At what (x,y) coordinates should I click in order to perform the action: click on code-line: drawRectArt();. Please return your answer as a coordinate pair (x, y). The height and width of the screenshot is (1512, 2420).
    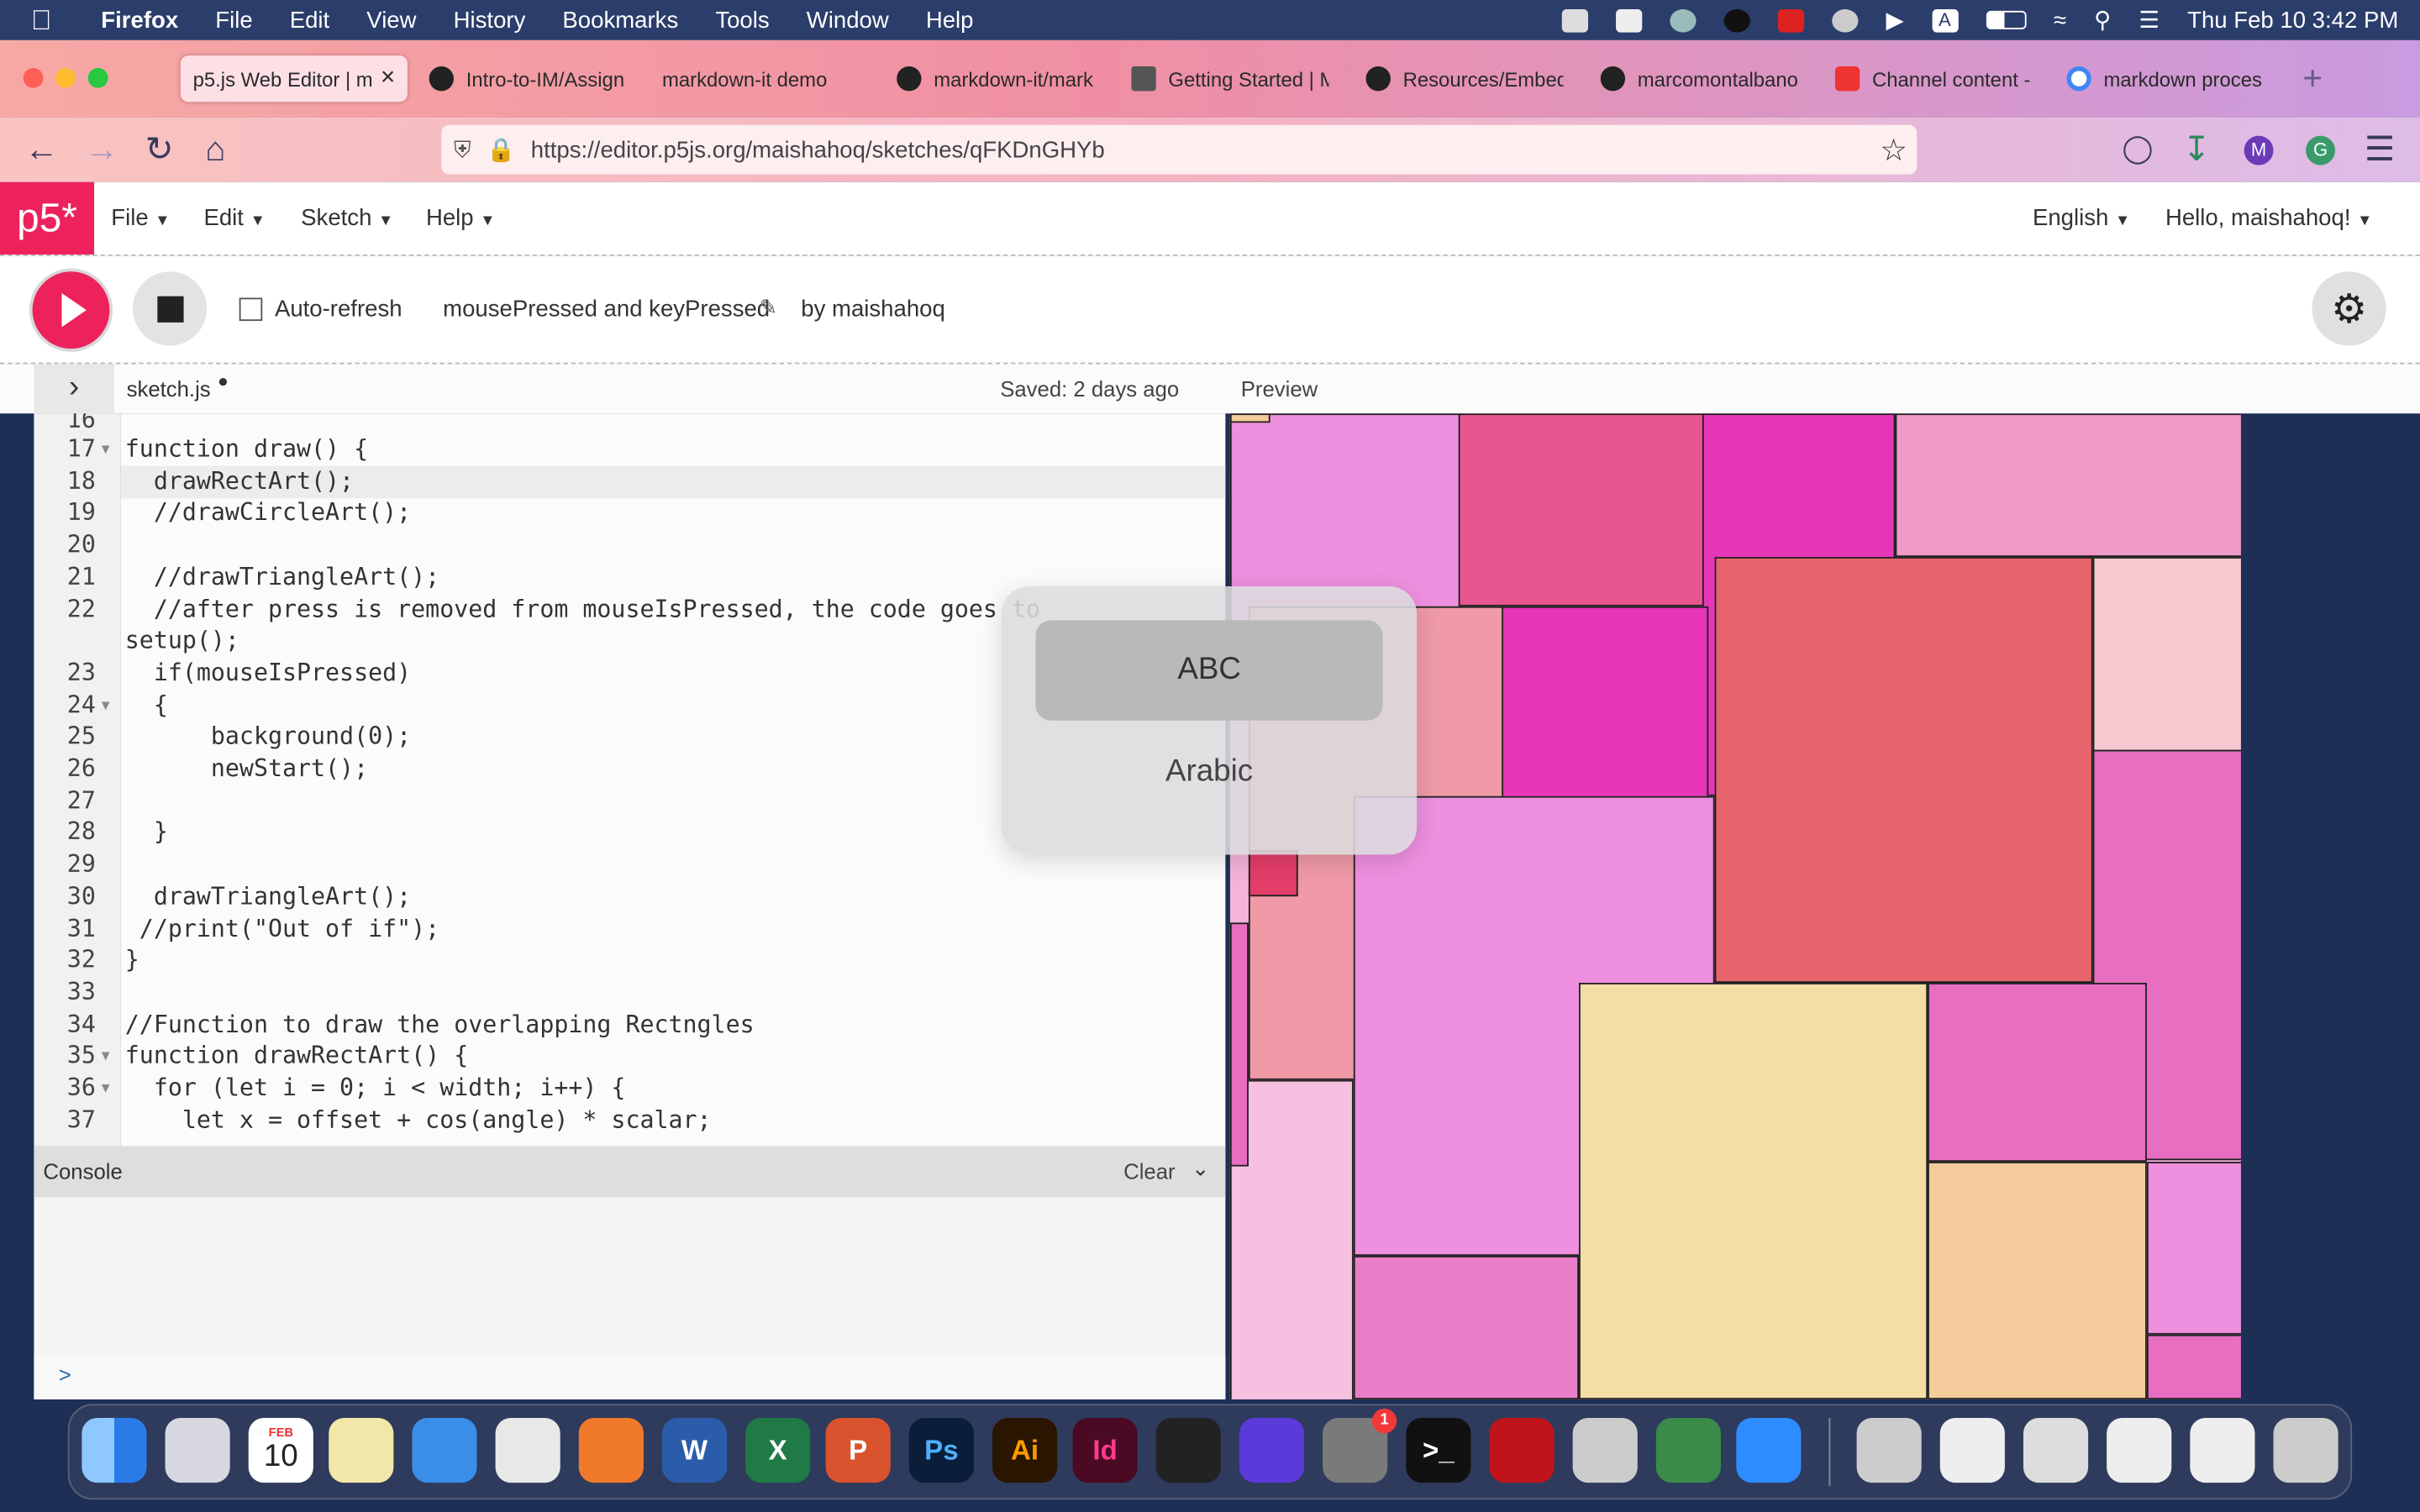
    Looking at the image, I should click on (240, 481).